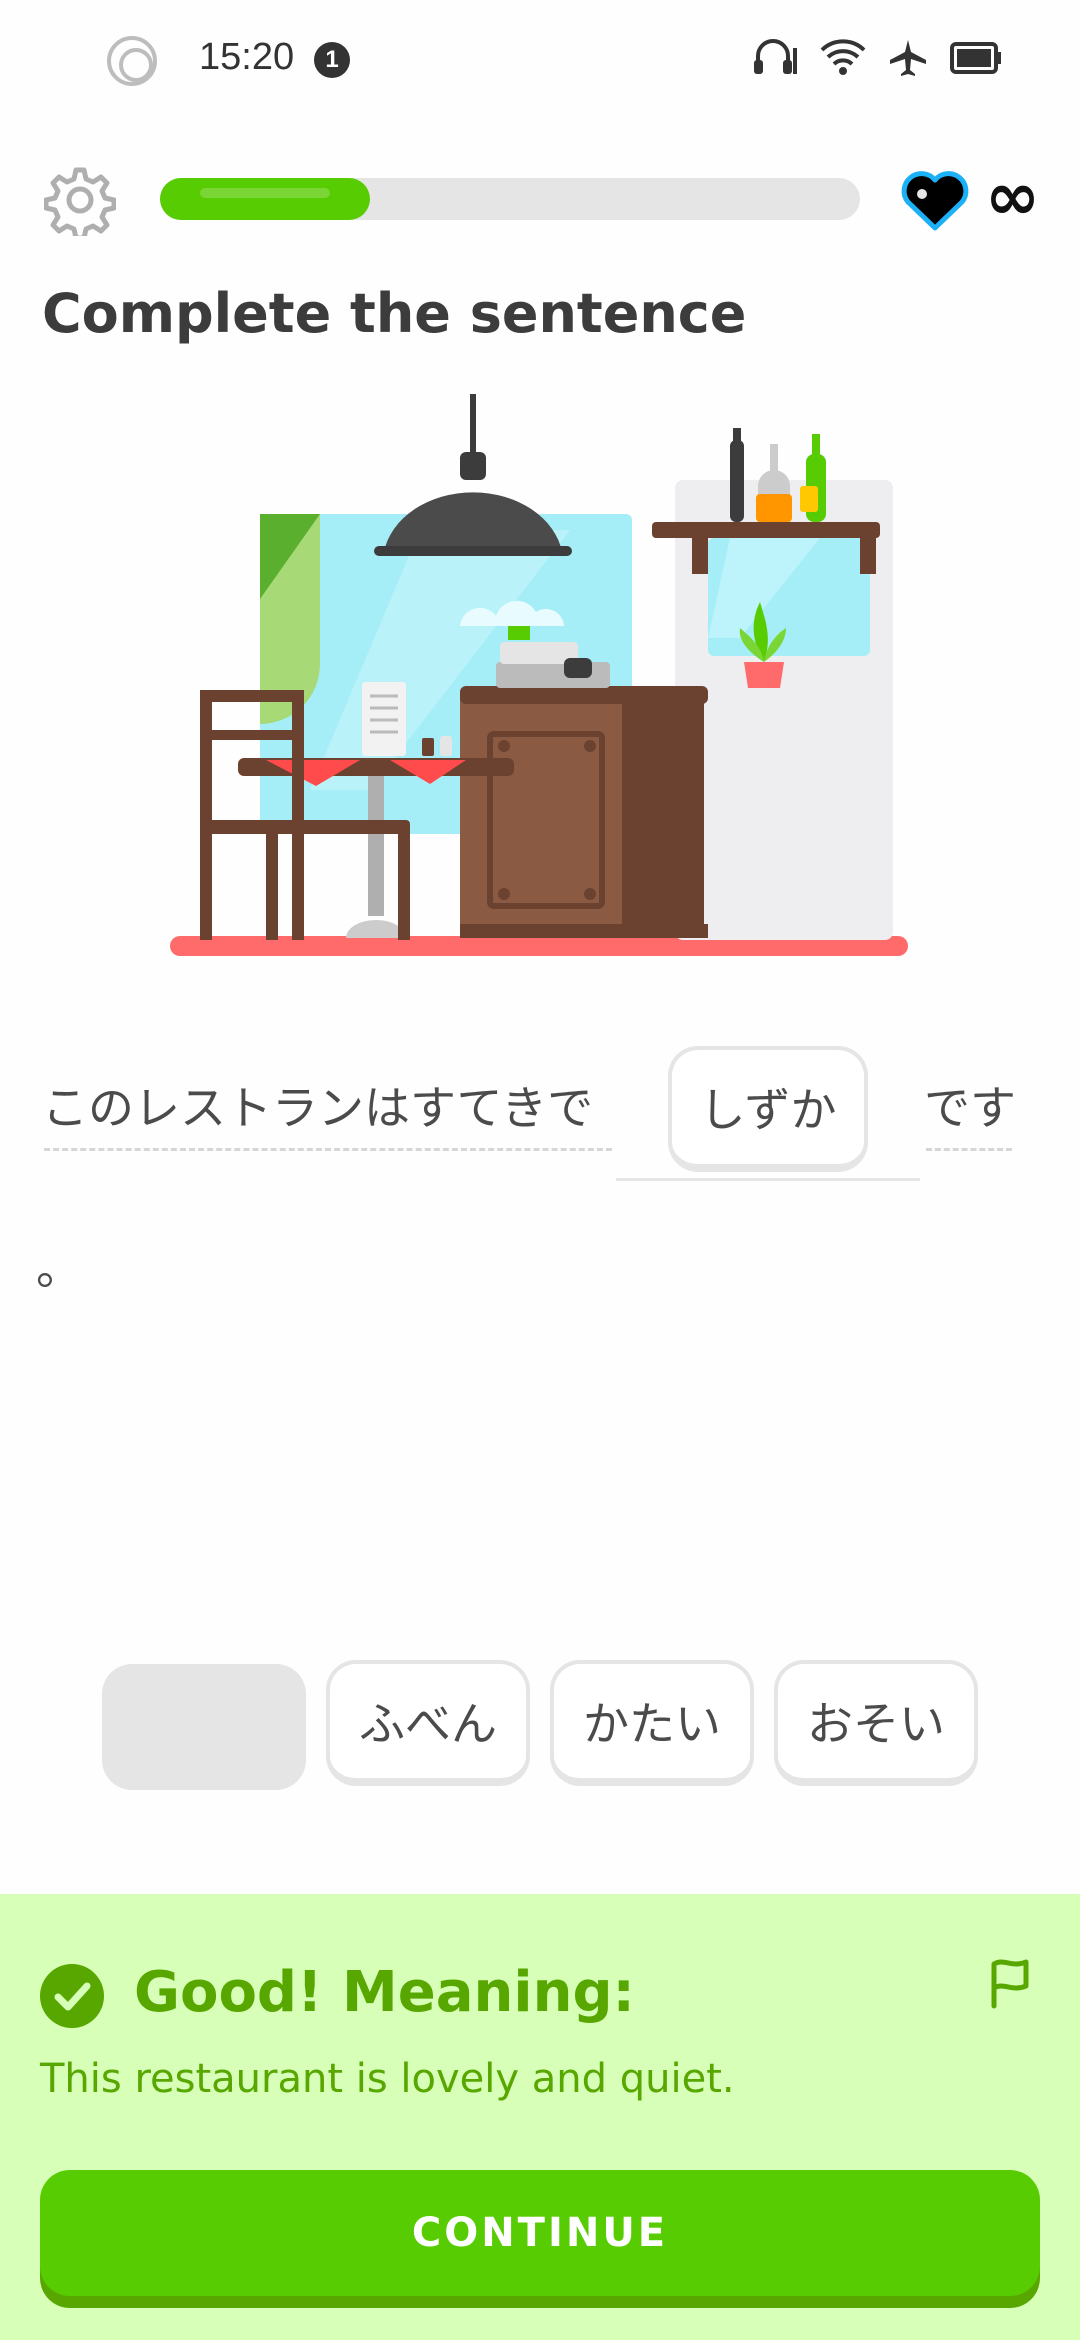 The height and width of the screenshot is (2340, 1080). What do you see at coordinates (328, 1149) in the screenshot?
I see `sentence-prefix-underline` at bounding box center [328, 1149].